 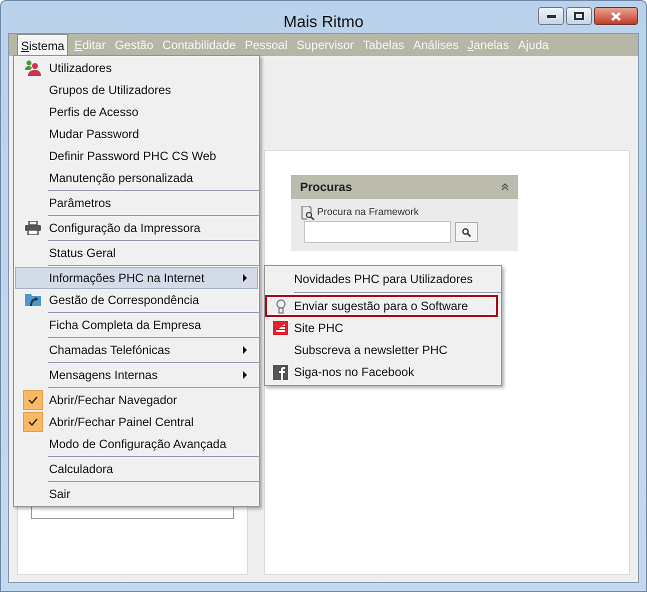 What do you see at coordinates (136, 278) in the screenshot?
I see `menu-item: Informações PHC na Internet` at bounding box center [136, 278].